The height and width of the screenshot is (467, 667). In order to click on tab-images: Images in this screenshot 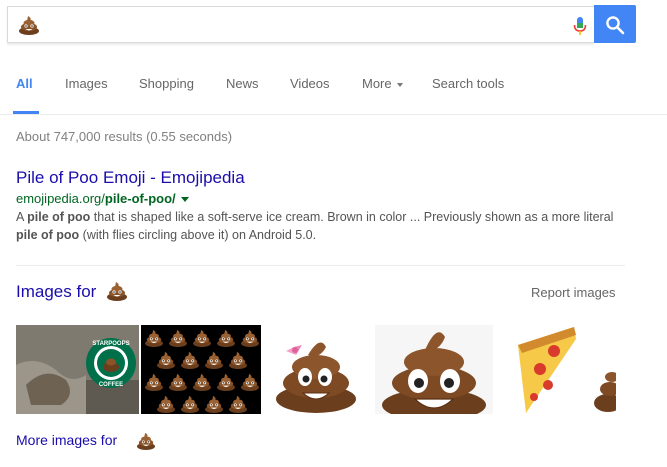, I will do `click(86, 83)`.